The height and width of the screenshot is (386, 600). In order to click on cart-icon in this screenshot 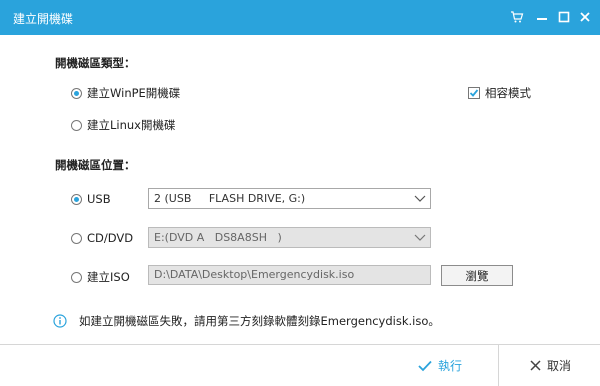, I will do `click(517, 17)`.